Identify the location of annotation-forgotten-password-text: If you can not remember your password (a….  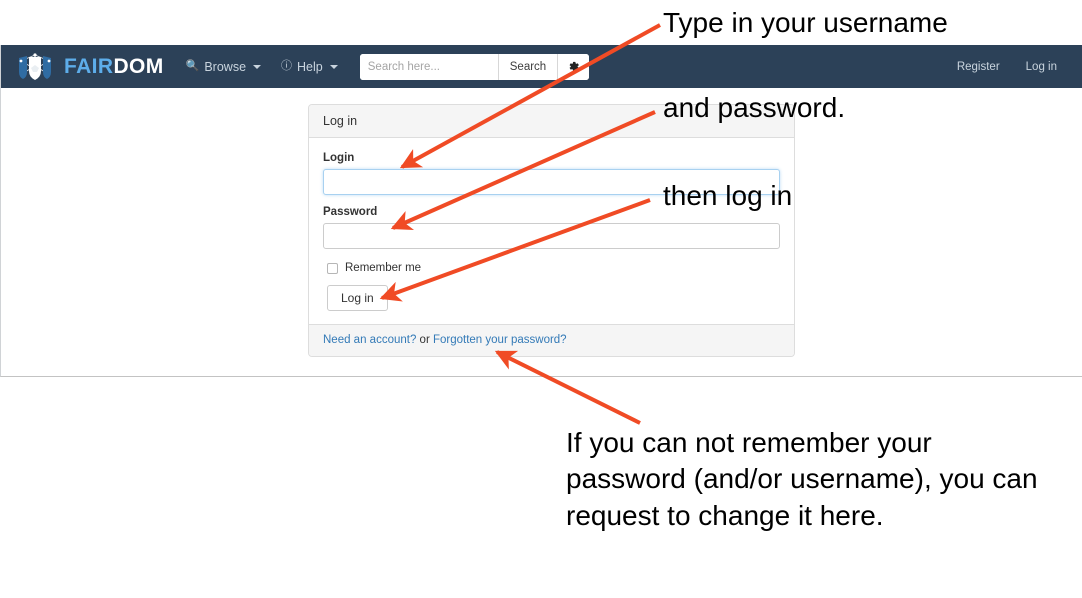
(806, 479).